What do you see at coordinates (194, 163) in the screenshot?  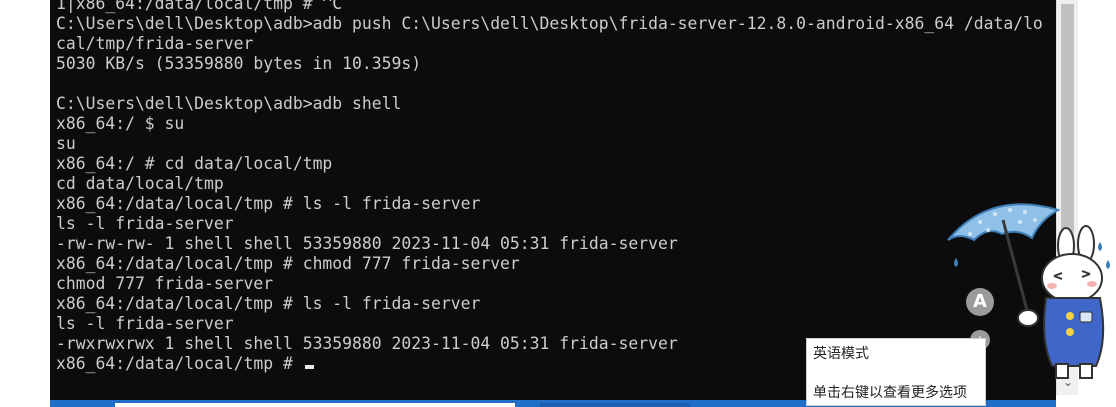 I see `terminal-line: x86_64:/ # cd data/local/tmp` at bounding box center [194, 163].